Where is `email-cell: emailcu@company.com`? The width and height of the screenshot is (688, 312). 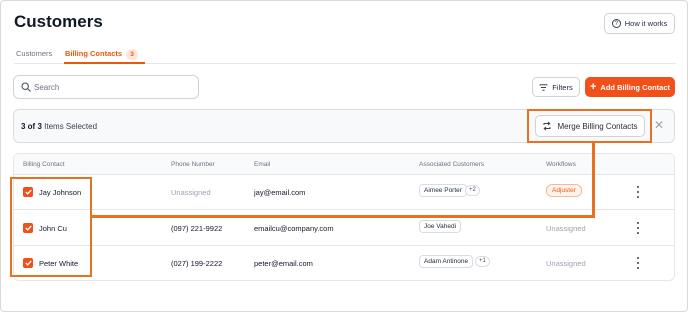
email-cell: emailcu@company.com is located at coordinates (294, 228).